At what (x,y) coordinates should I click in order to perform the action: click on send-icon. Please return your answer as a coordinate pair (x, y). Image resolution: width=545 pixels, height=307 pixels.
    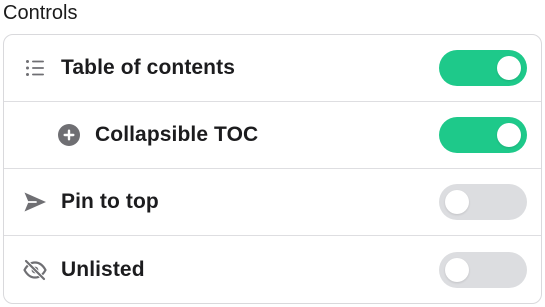
    Looking at the image, I should click on (35, 202).